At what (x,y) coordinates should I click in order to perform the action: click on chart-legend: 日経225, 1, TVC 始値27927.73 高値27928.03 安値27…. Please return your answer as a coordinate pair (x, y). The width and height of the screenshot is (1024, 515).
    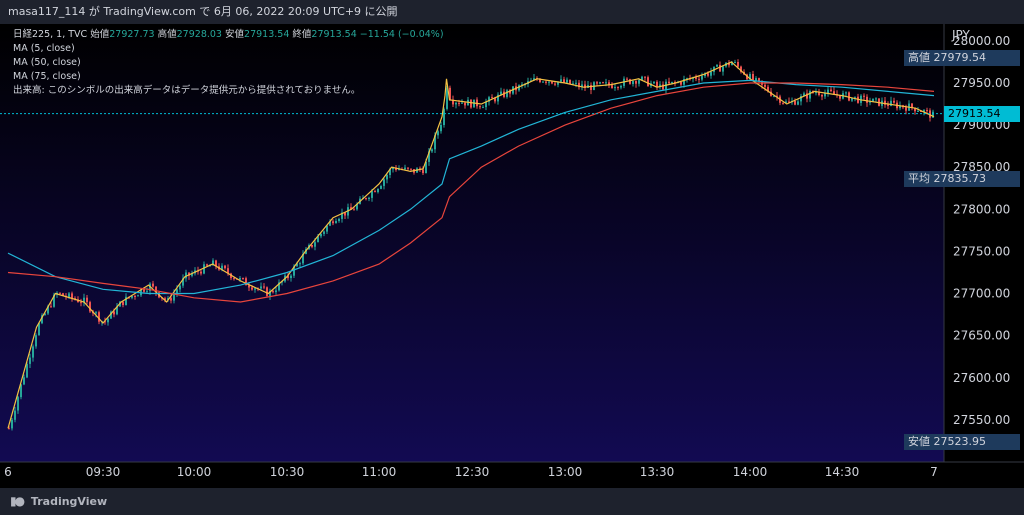
    Looking at the image, I should click on (228, 63).